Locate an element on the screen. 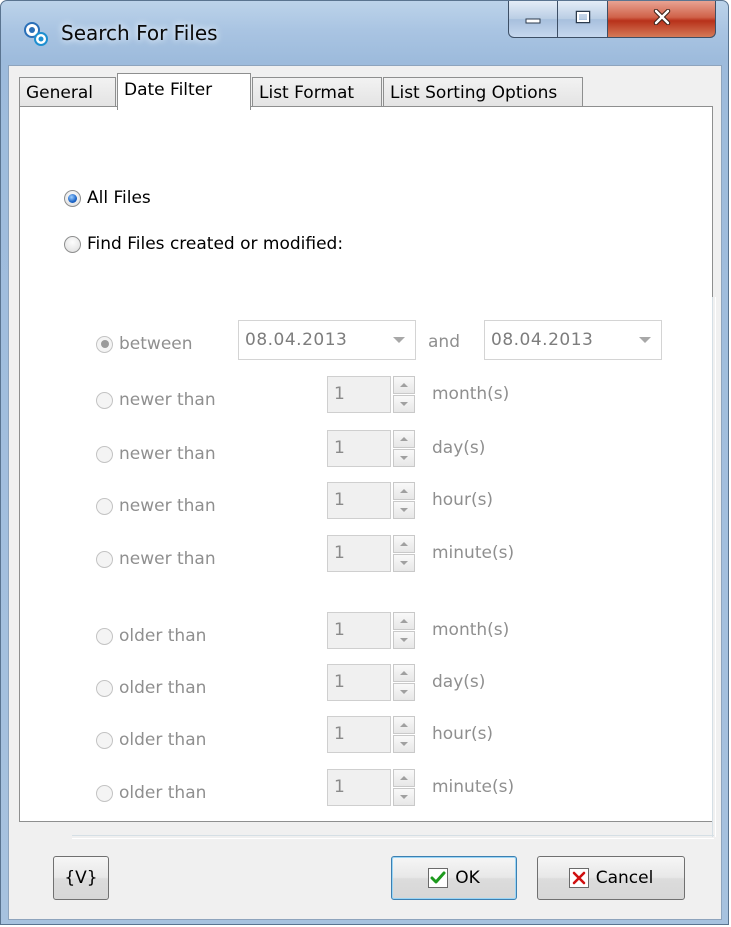  older-than-day-unit: day(s) is located at coordinates (459, 682).